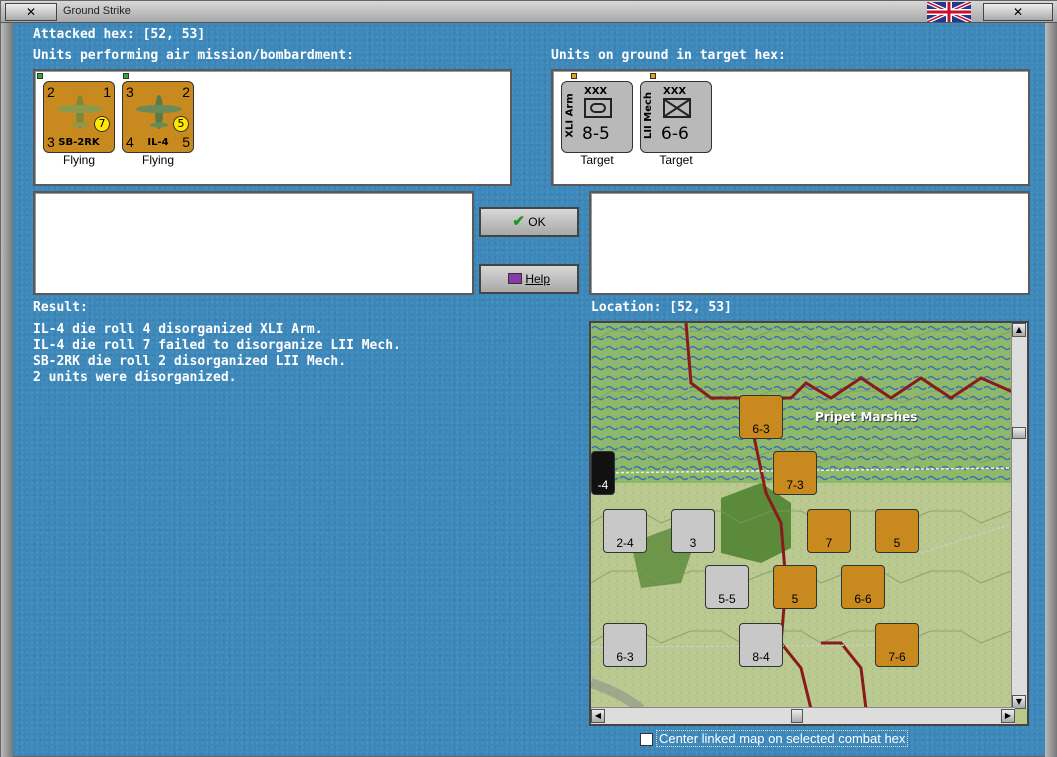 The height and width of the screenshot is (757, 1057). What do you see at coordinates (518, 221) in the screenshot?
I see `checkmark-icon: ✔` at bounding box center [518, 221].